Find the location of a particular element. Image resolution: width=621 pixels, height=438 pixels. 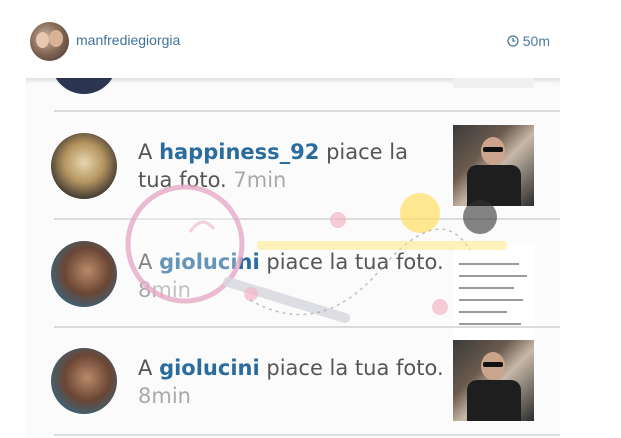

notification-action: piace la is located at coordinates (367, 152).